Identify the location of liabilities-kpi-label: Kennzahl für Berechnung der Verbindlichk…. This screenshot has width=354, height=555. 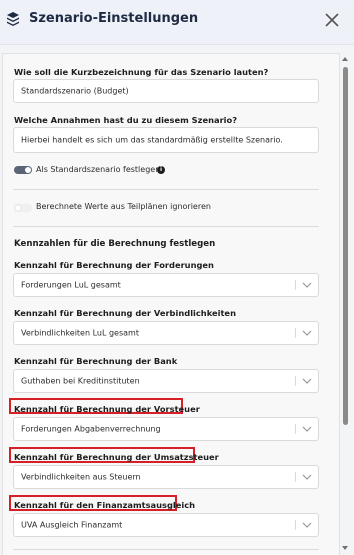
(125, 313).